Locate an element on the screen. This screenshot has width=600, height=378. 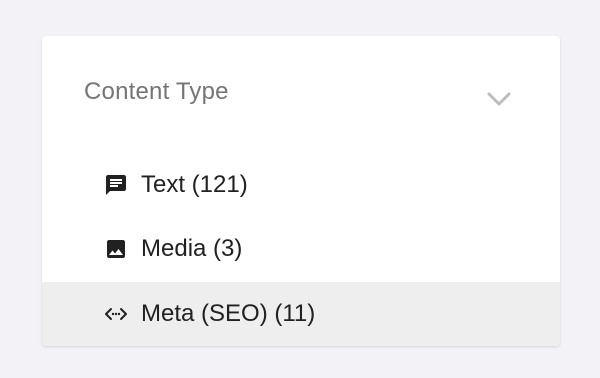
content-type-item-label: Meta (SEO) (11) is located at coordinates (228, 313).